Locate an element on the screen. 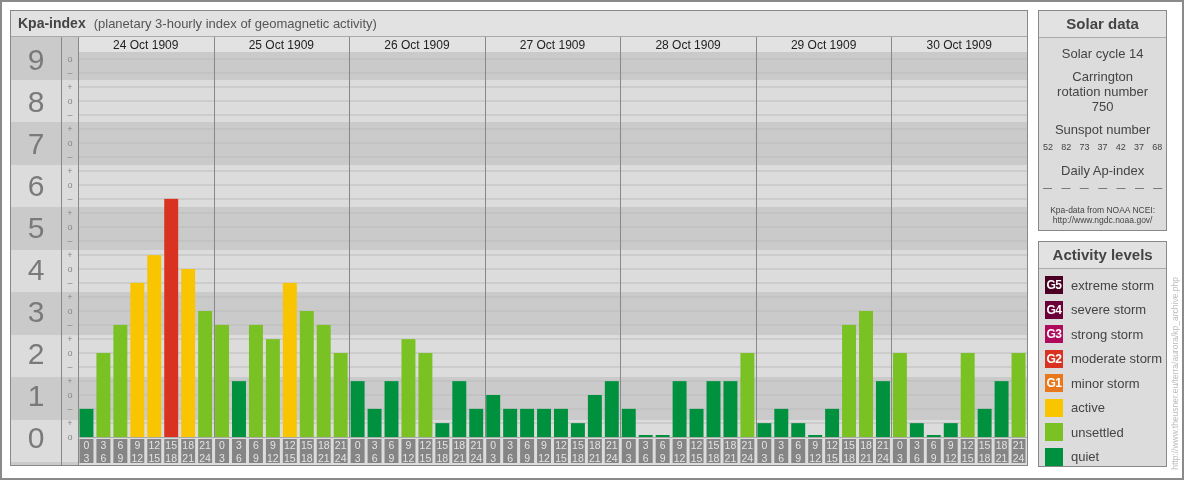 The height and width of the screenshot is (480, 1184). storm-level-badge: G4 is located at coordinates (1054, 309).